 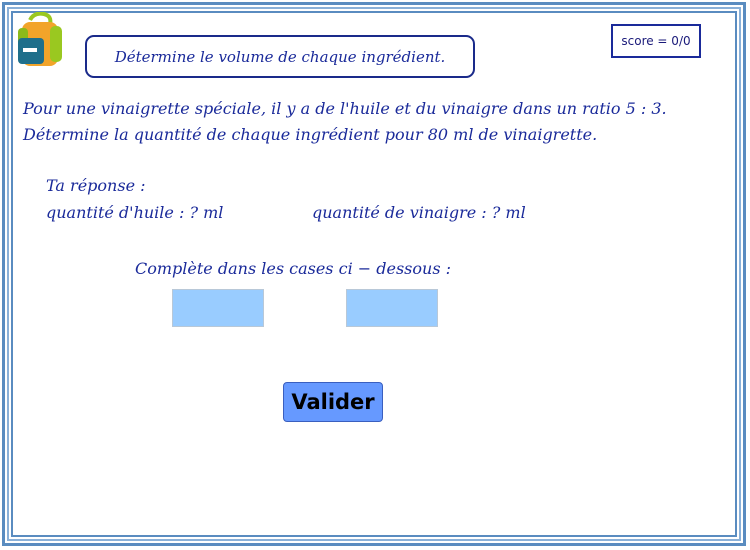 I want to click on instruction-text: Complète dans les cases ci − dessous :, so click(x=293, y=268).